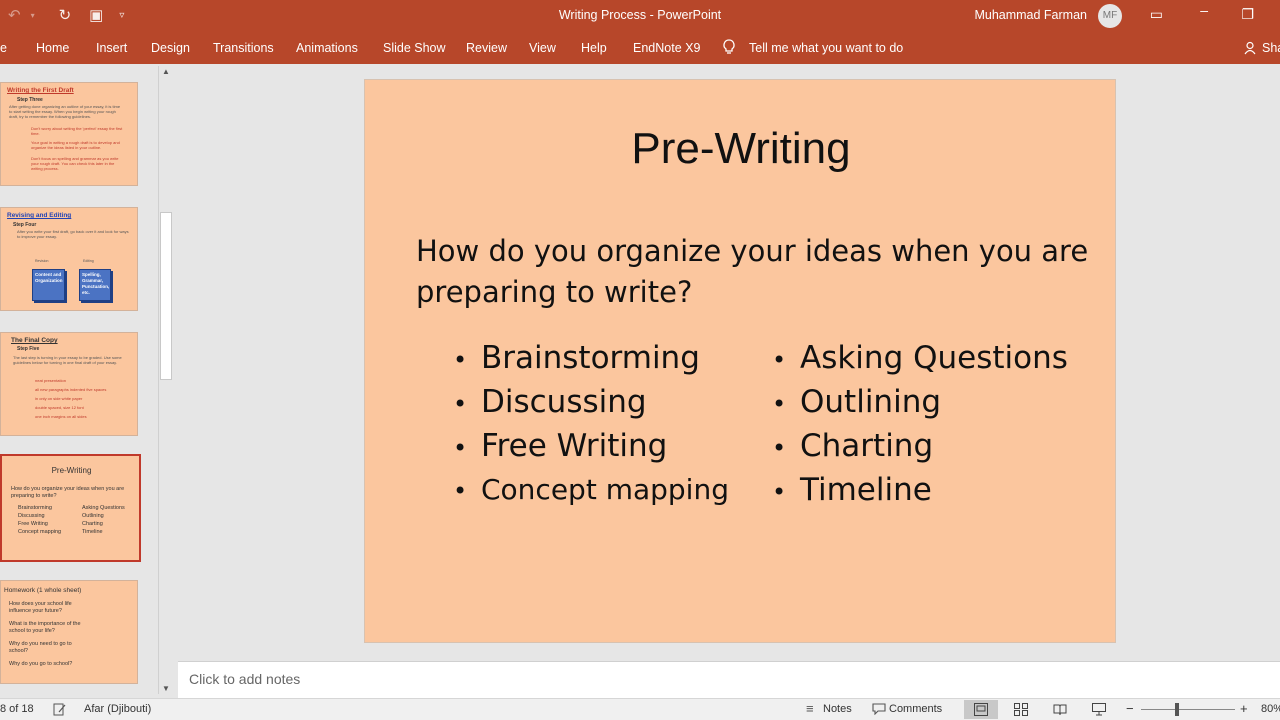  What do you see at coordinates (414, 48) in the screenshot?
I see `tab-slide-show: Slide Show` at bounding box center [414, 48].